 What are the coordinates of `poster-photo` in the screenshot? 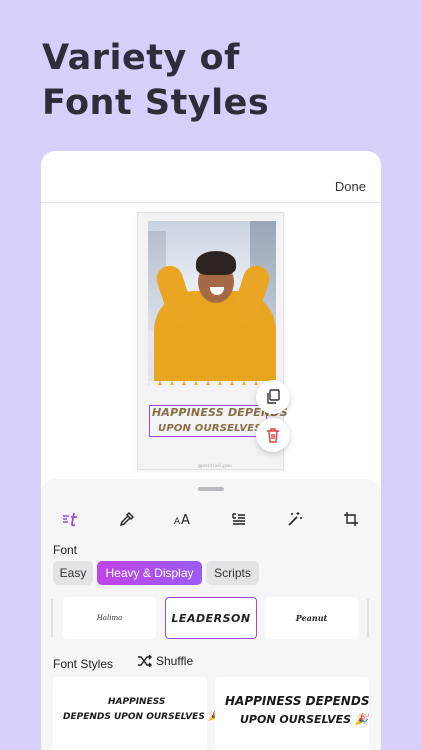 It's located at (212, 303).